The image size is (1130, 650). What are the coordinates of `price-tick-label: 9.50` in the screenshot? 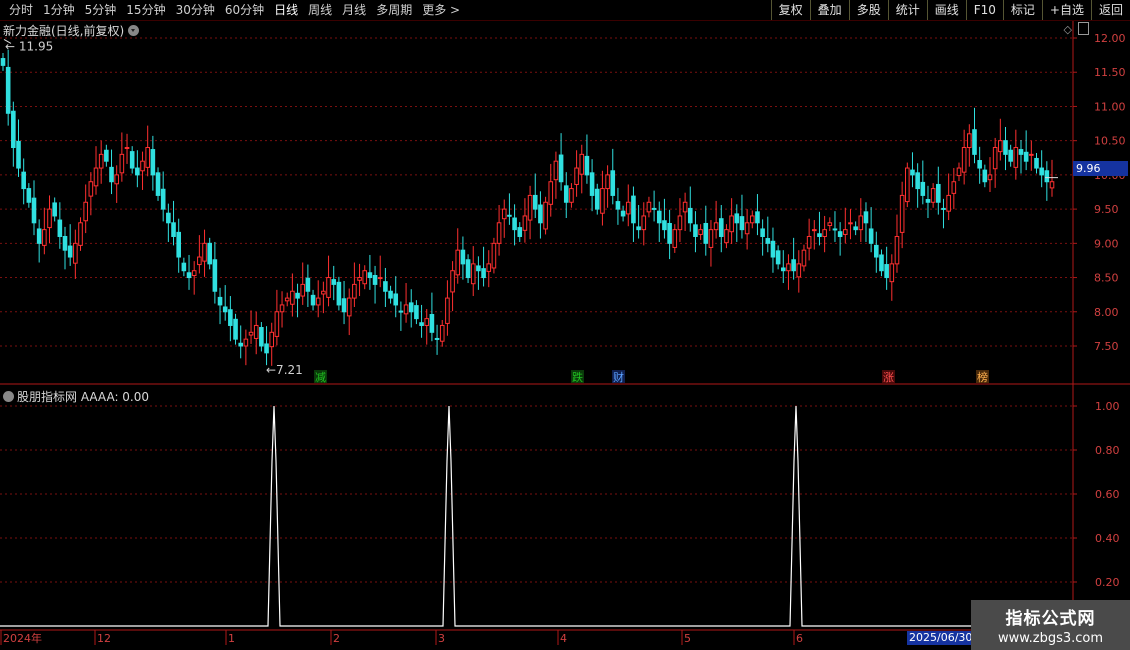 It's located at (1106, 209).